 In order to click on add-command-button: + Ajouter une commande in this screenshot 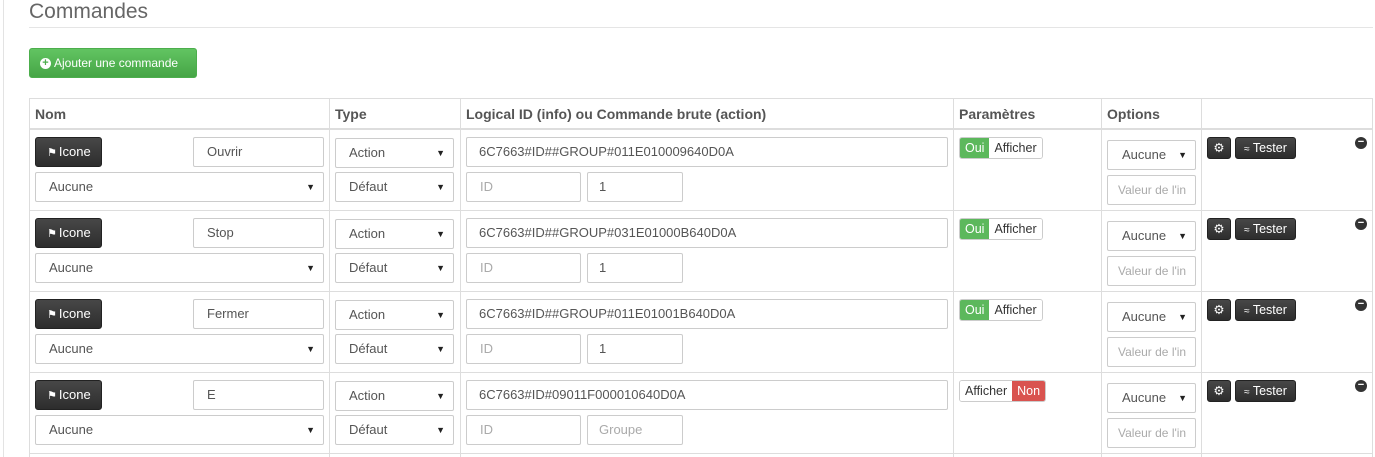, I will do `click(113, 63)`.